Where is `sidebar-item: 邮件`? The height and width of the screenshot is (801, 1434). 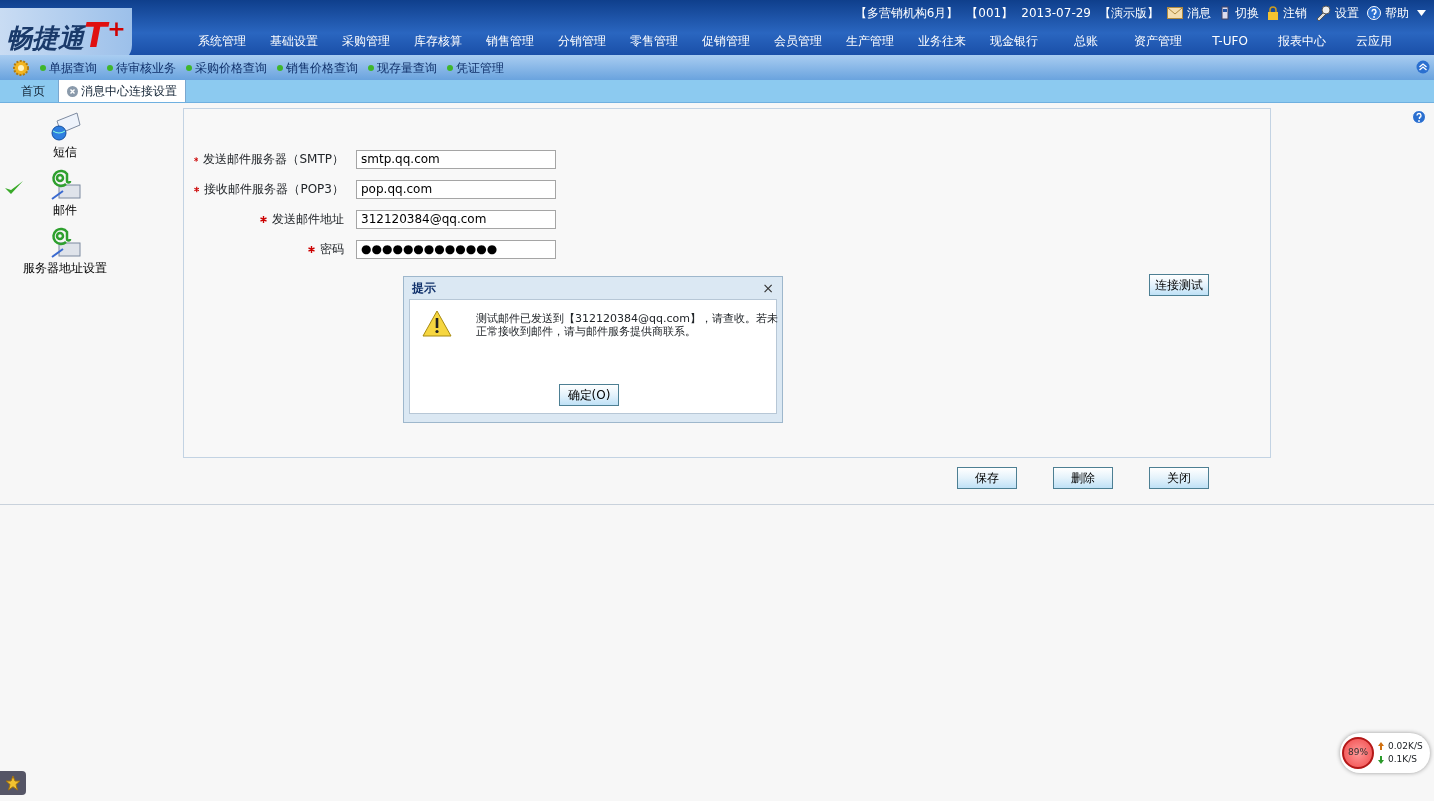 sidebar-item: 邮件 is located at coordinates (65, 210).